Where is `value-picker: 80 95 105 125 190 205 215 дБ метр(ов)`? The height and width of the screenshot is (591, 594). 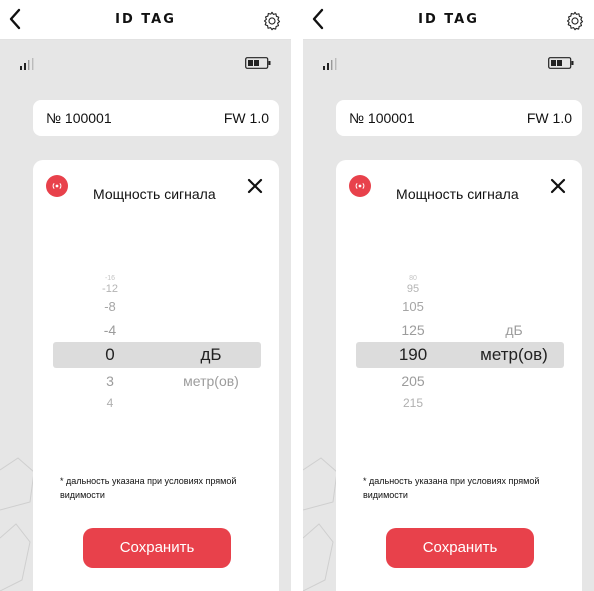 value-picker: 80 95 105 125 190 205 215 дБ метр(ов) is located at coordinates (459, 340).